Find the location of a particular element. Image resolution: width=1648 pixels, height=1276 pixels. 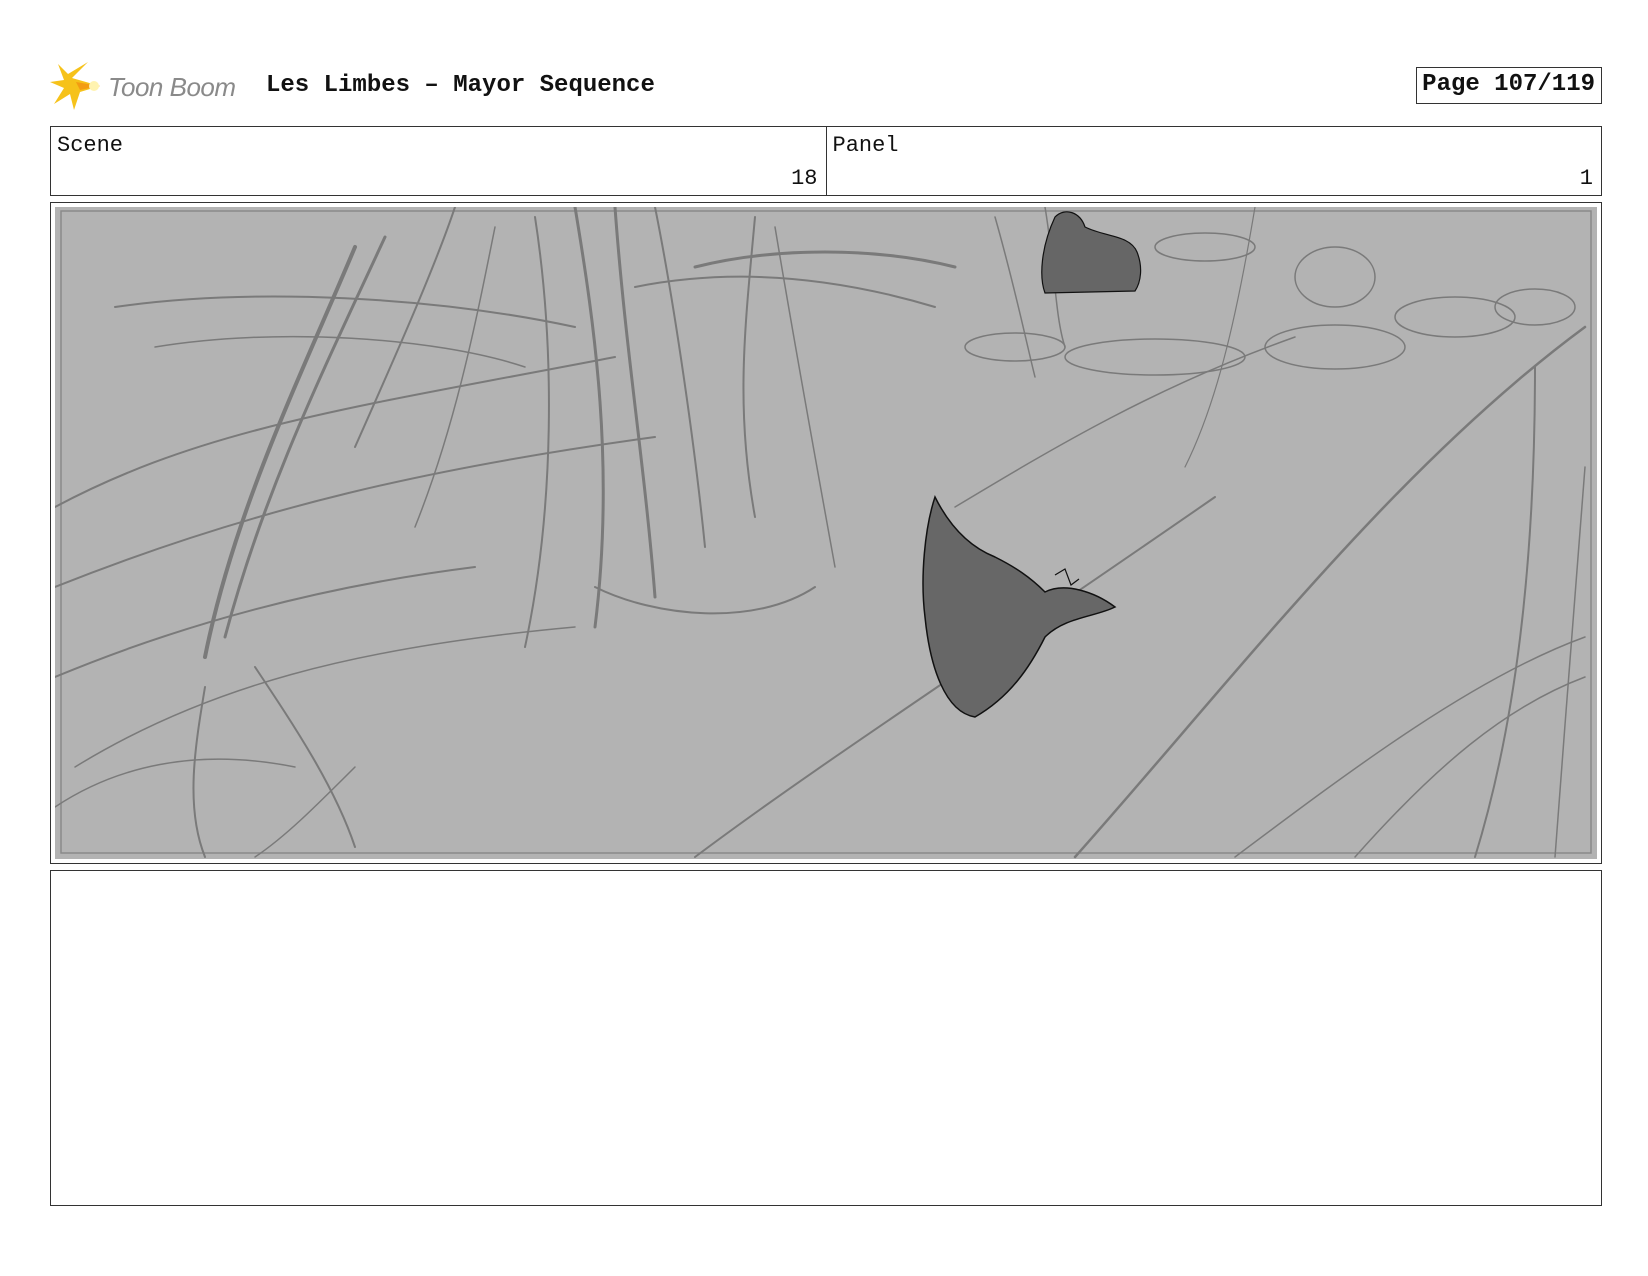

panel-label: Panel is located at coordinates (865, 145).